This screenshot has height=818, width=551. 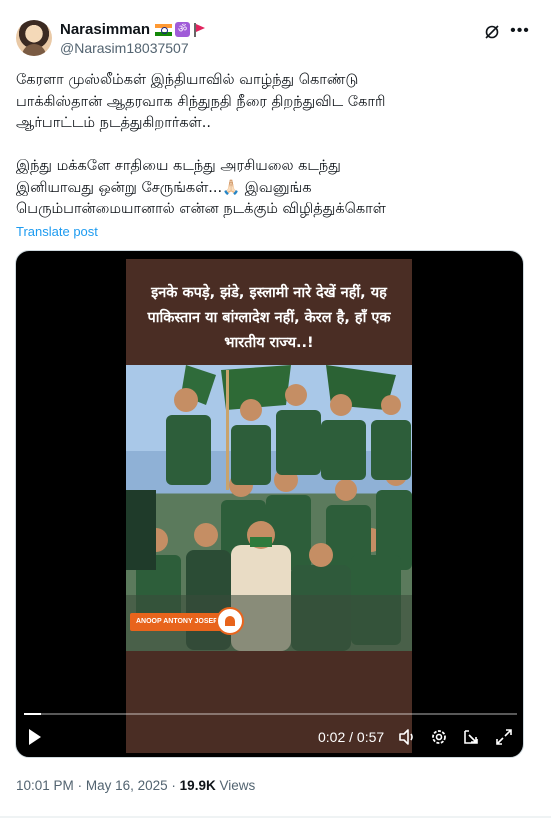 I want to click on tweet-header: Narasimman ॐ @Narasim18037507 •••, so click(x=276, y=39).